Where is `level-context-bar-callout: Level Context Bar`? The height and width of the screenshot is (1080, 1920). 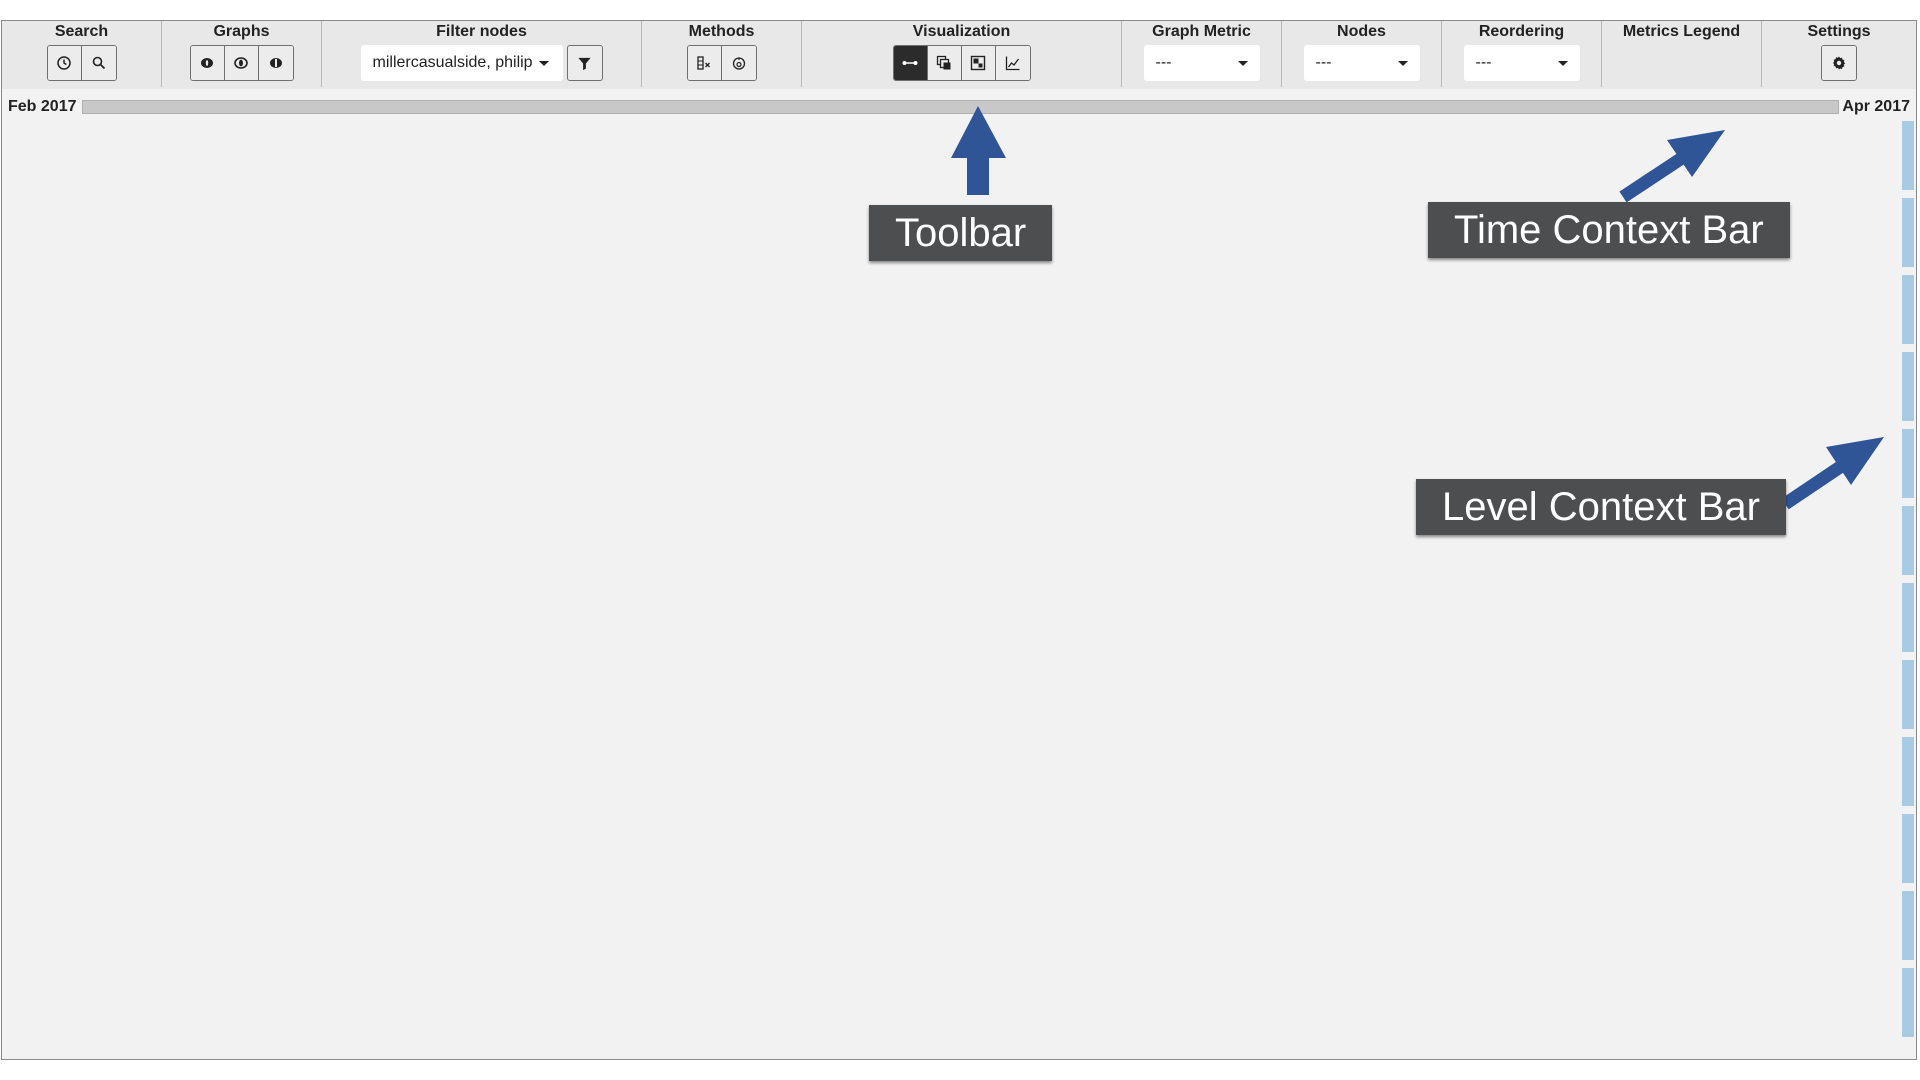
level-context-bar-callout: Level Context Bar is located at coordinates (1601, 507).